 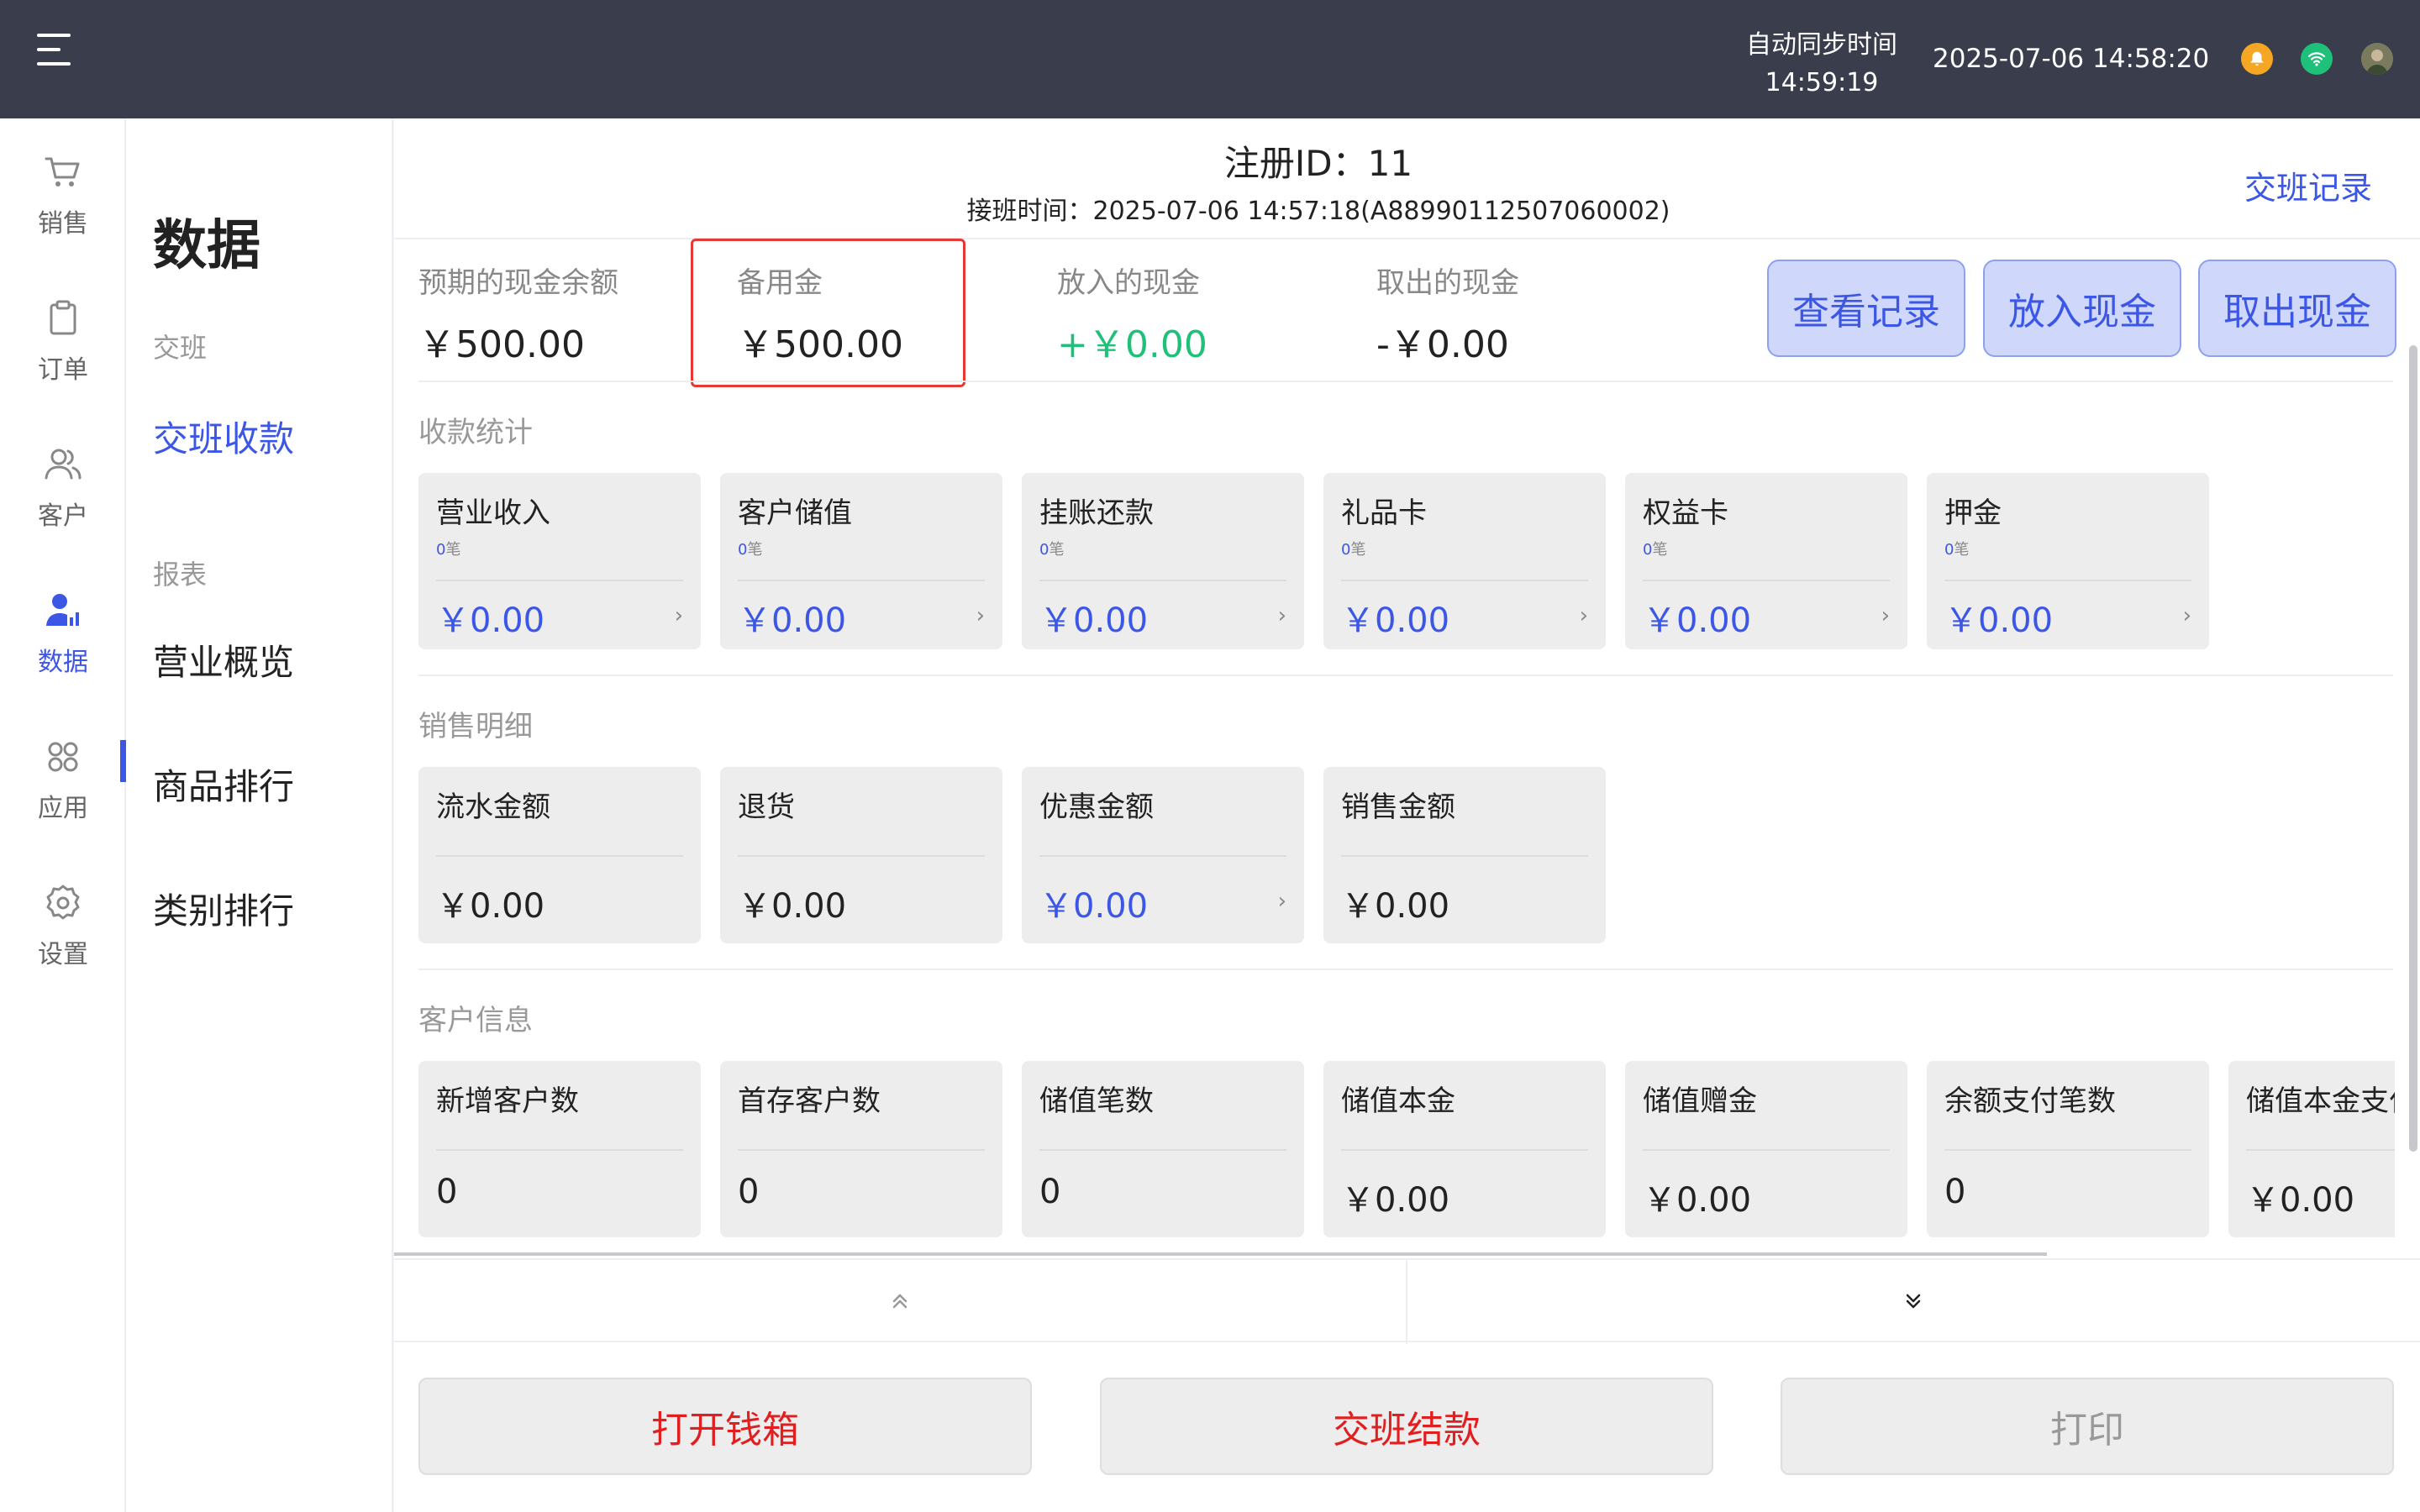 What do you see at coordinates (63, 912) in the screenshot?
I see `nav-item-settings: 设置` at bounding box center [63, 912].